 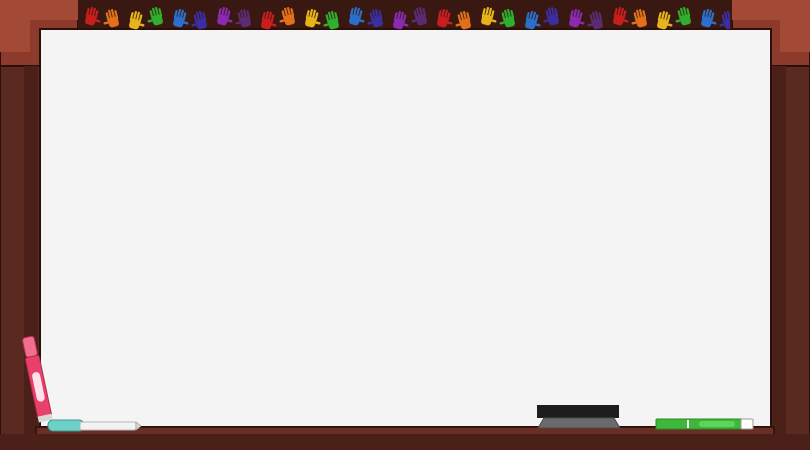 I want to click on handprint-border, so click(x=405, y=15).